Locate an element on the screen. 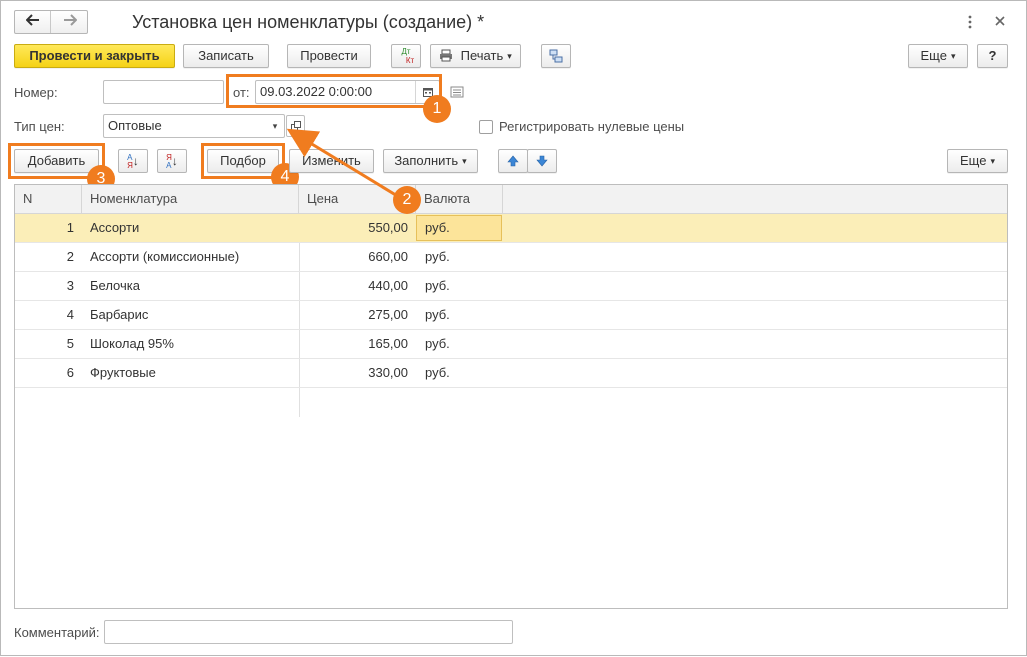 This screenshot has width=1027, height=657. callout-badge-2: 2 is located at coordinates (407, 200).